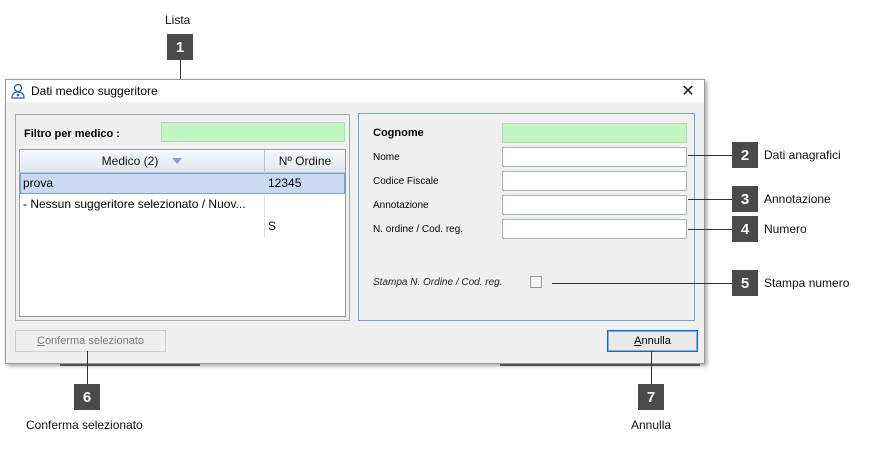 The image size is (872, 449). Describe the element at coordinates (745, 229) in the screenshot. I see `callout-4-badge: 4` at that location.